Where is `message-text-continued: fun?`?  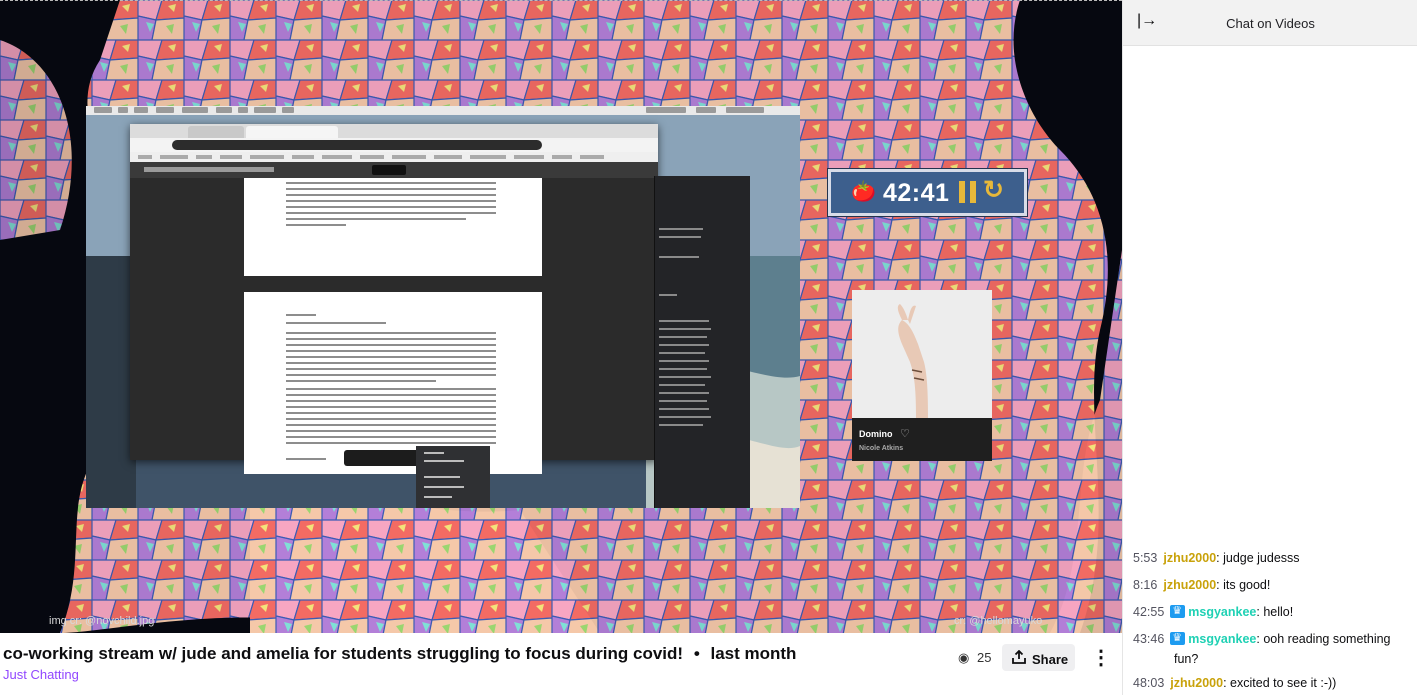
message-text-continued: fun? is located at coordinates (1186, 659).